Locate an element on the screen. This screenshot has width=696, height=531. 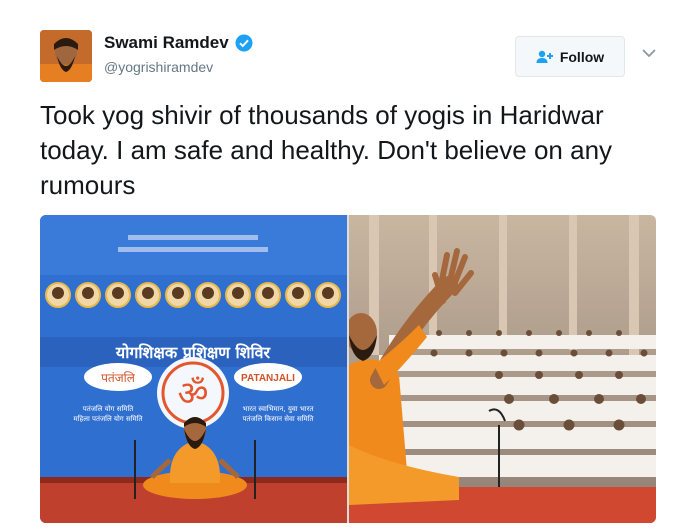
tweet-author: Swami Ramdev @yogrishiramdev is located at coordinates (178, 54).